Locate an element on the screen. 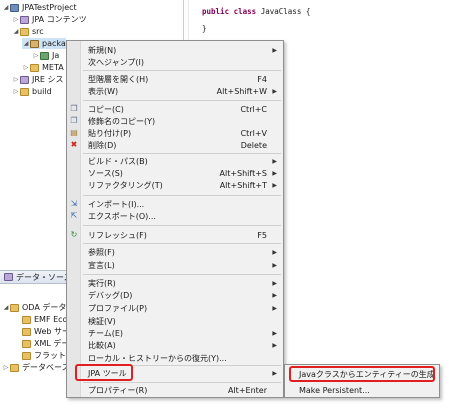  tree-label: JPATestProject is located at coordinates (49, 7).